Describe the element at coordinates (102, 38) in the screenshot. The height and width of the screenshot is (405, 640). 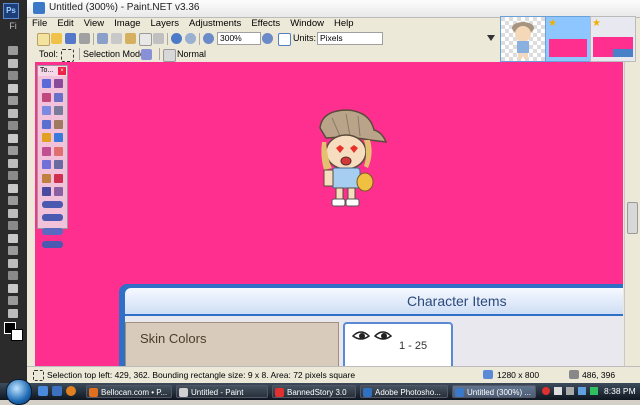
I see `cut-icon` at that location.